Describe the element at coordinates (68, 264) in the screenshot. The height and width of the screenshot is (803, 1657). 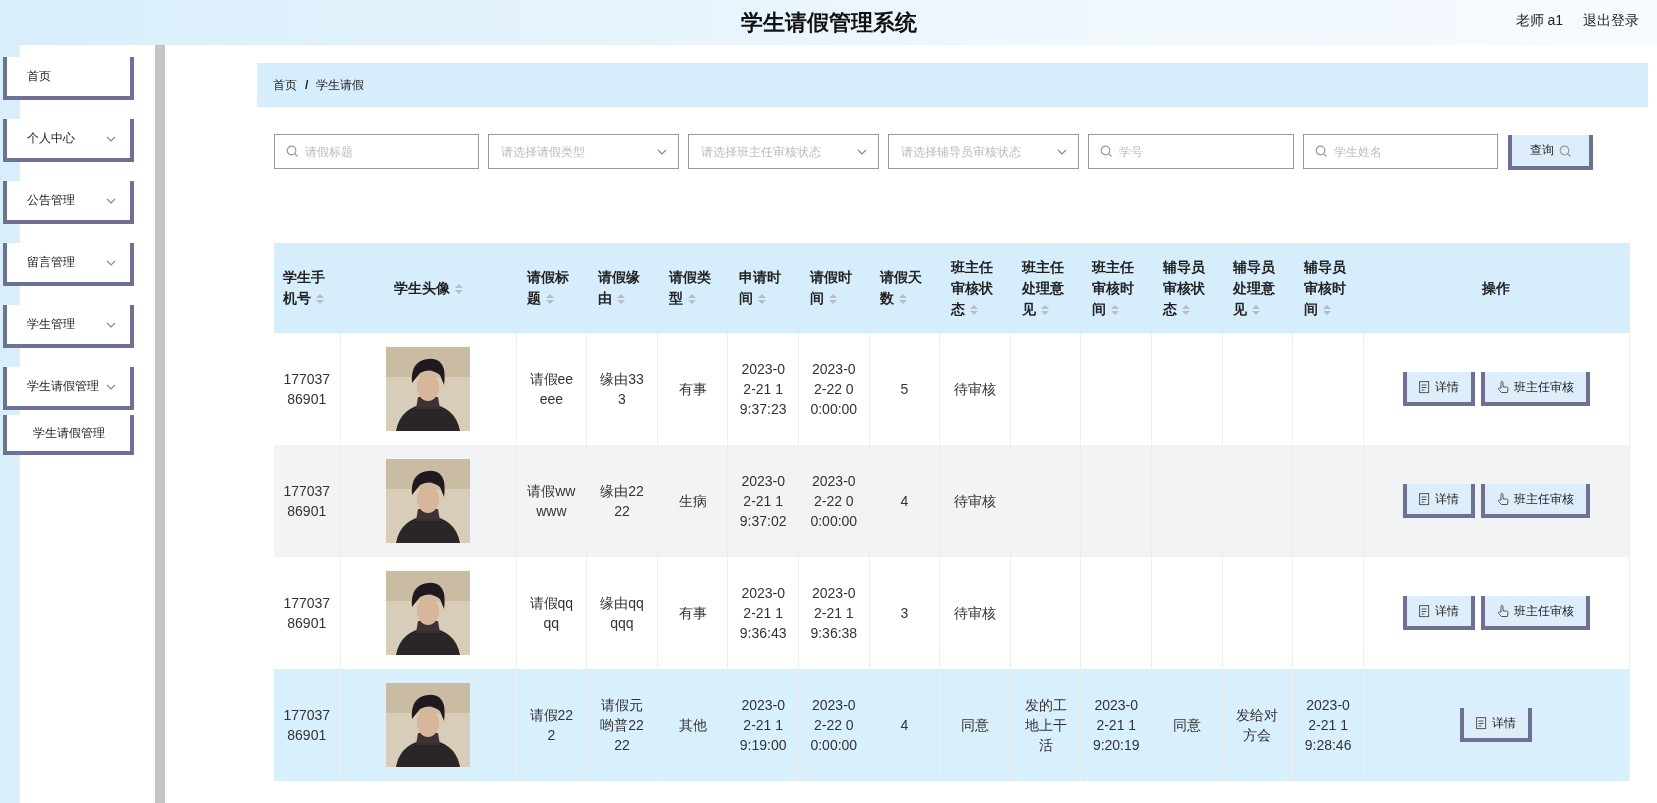
I see `sidebar-item: 留言管理` at that location.